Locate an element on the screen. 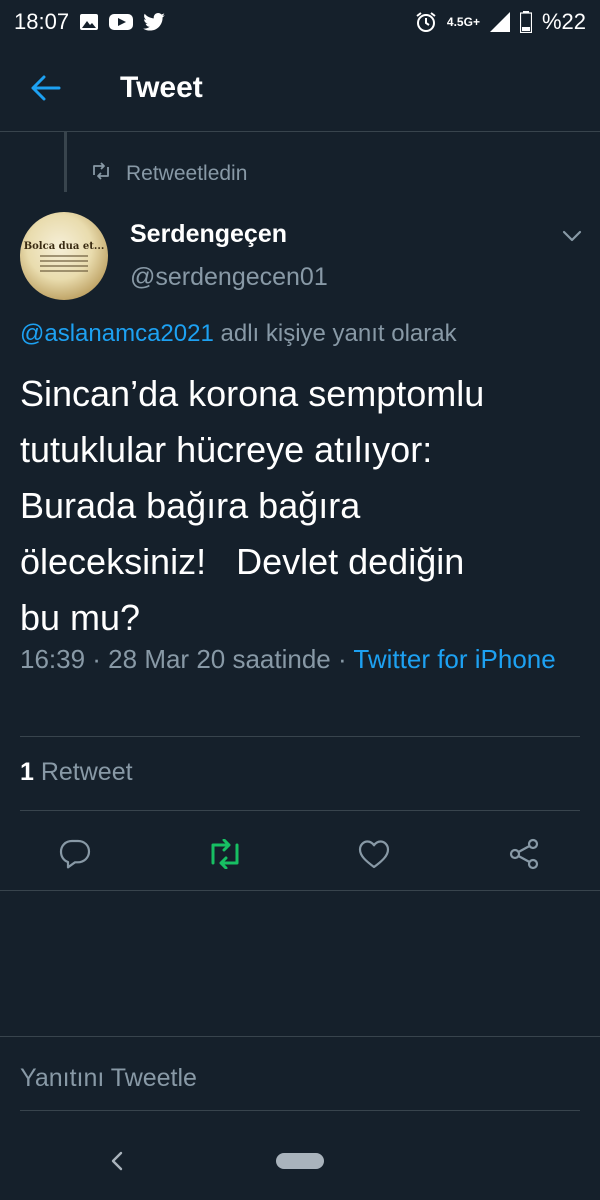 Image resolution: width=600 pixels, height=1200 pixels. tweet-timestamp: 16:39 · 28 Mar 20 saatinde · is located at coordinates (187, 659).